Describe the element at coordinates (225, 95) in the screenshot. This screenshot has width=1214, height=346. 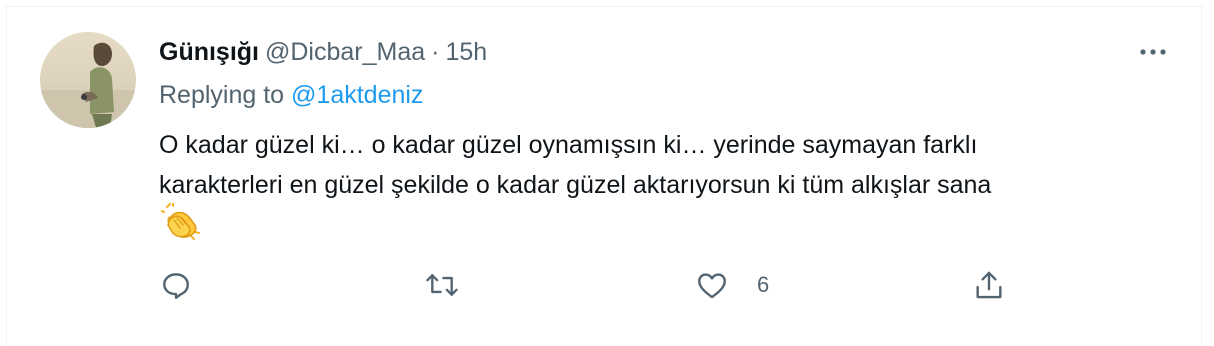
I see `replying-prefix: Replying to` at that location.